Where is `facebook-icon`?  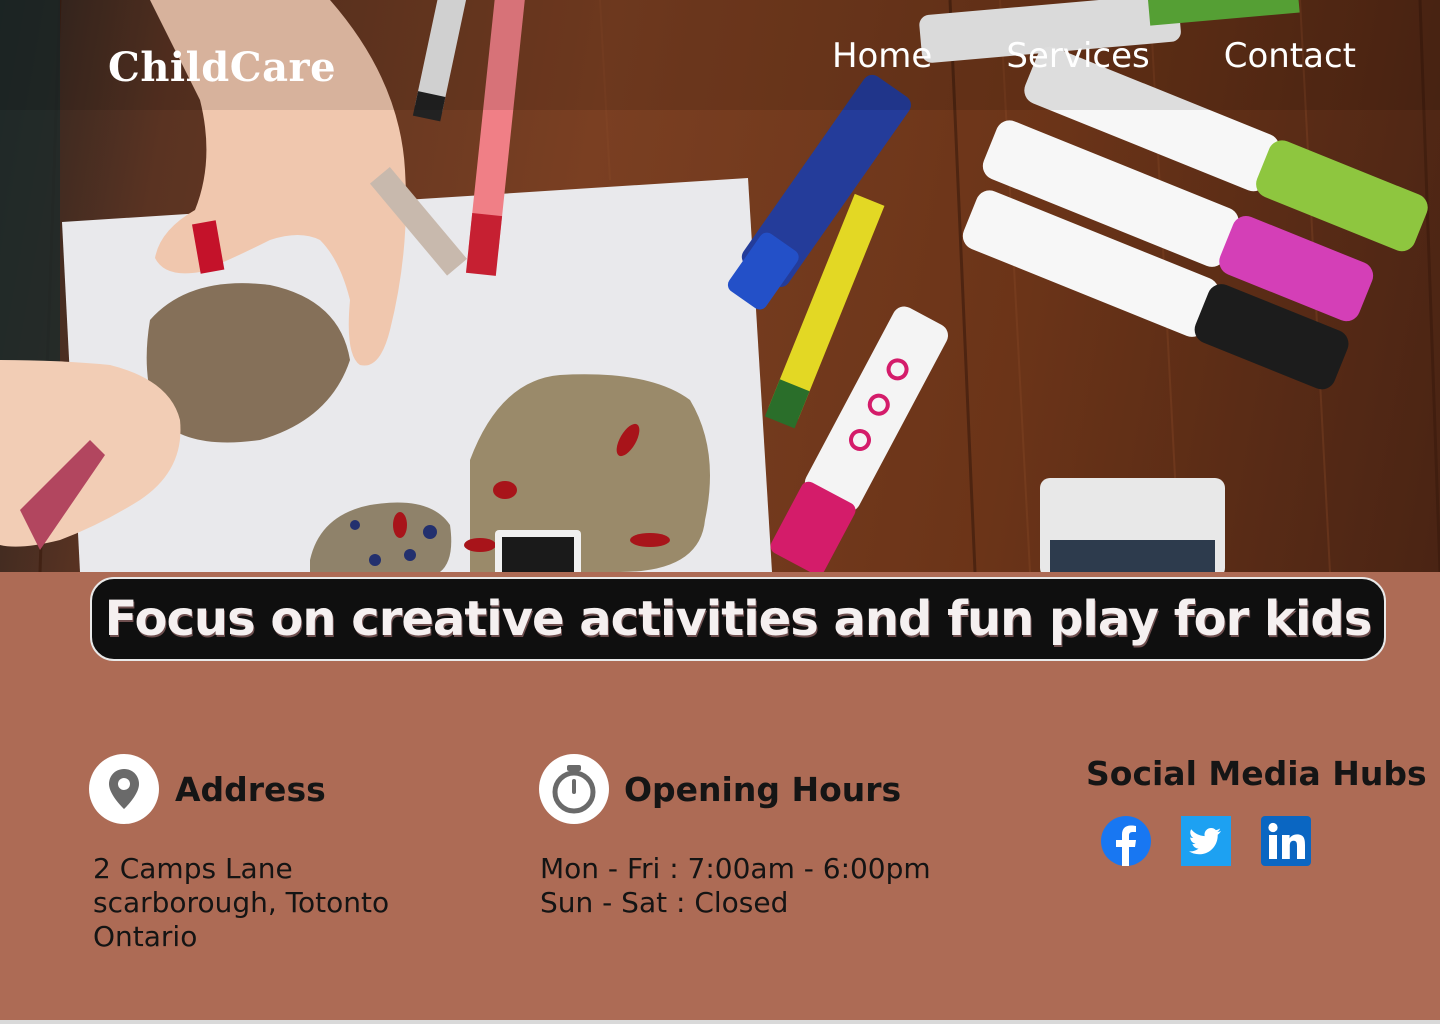
facebook-icon is located at coordinates (1126, 841).